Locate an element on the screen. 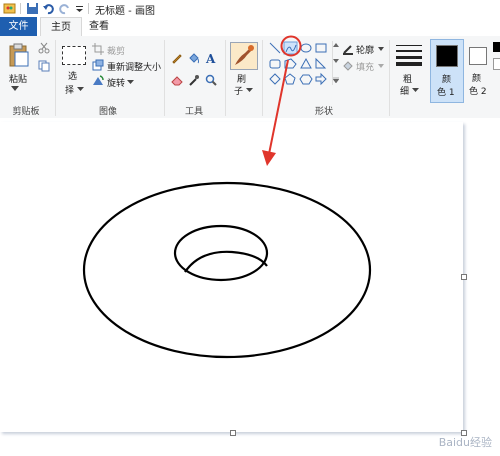 The image size is (500, 456). magnifier-icon is located at coordinates (211, 80).